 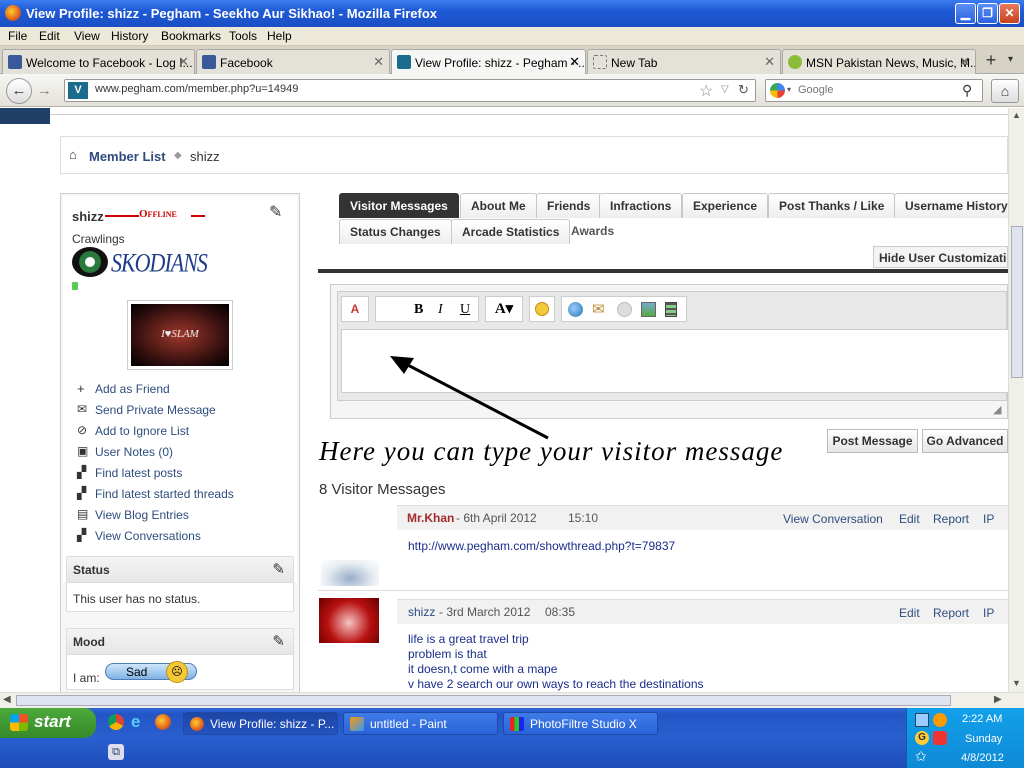 What do you see at coordinates (418, 310) in the screenshot?
I see `bold-icon: B` at bounding box center [418, 310].